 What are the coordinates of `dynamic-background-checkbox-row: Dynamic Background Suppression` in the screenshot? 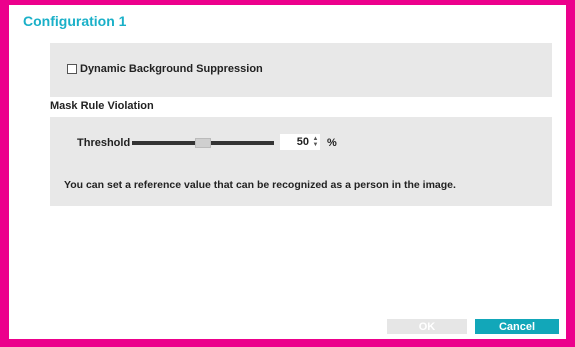 It's located at (165, 69).